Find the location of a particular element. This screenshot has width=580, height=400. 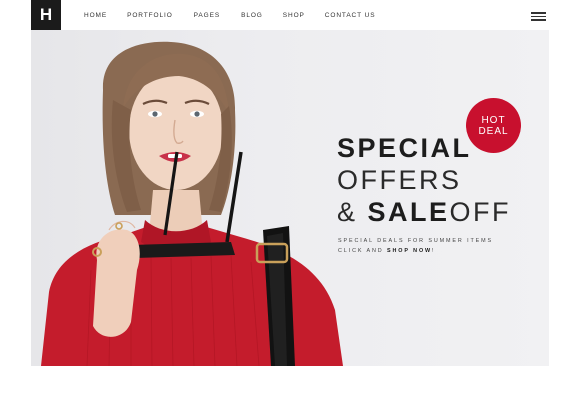

nav-item-home: HOME is located at coordinates (95, 15).